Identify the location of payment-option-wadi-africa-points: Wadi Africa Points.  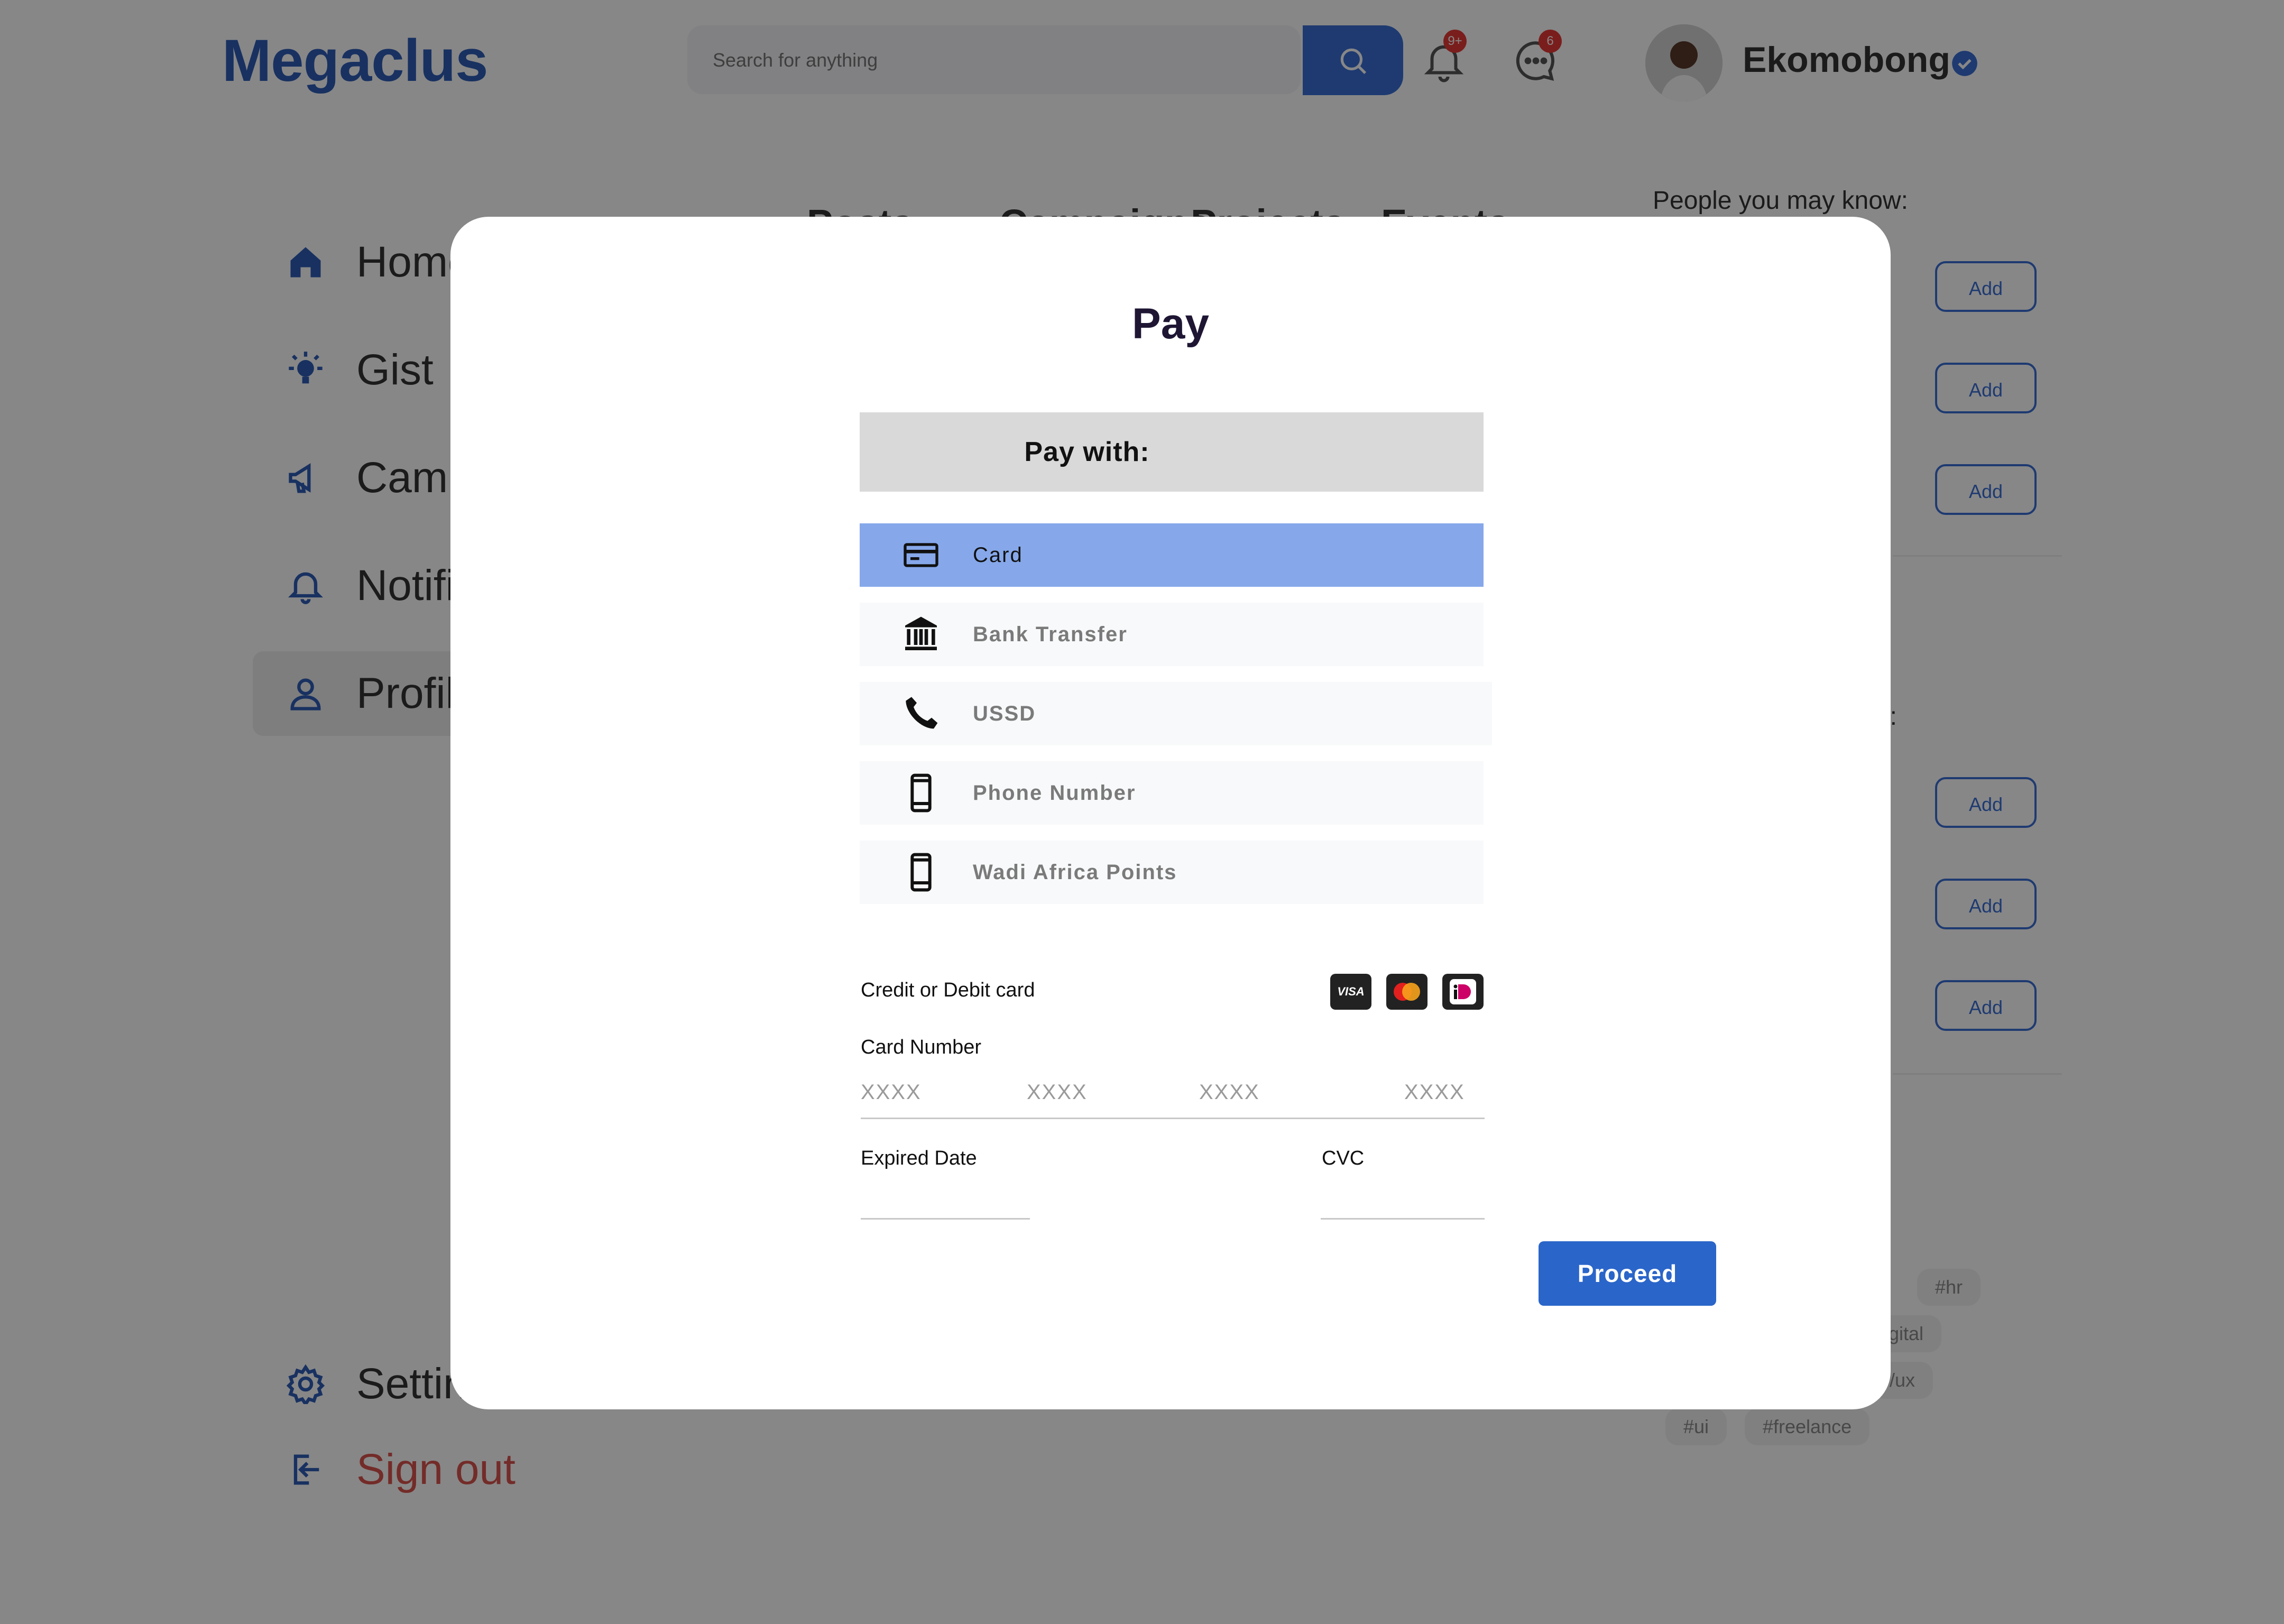
(1172, 872).